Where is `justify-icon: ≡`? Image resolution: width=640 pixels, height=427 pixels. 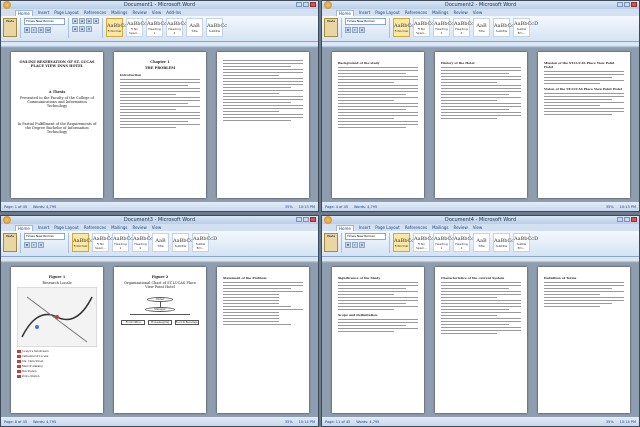
justify-icon: ≡ is located at coordinates (82, 29).